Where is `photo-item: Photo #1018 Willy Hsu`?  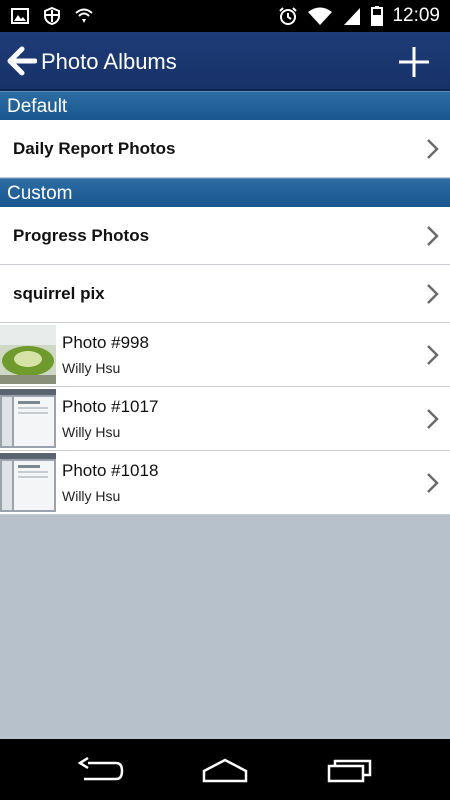 photo-item: Photo #1018 Willy Hsu is located at coordinates (225, 483).